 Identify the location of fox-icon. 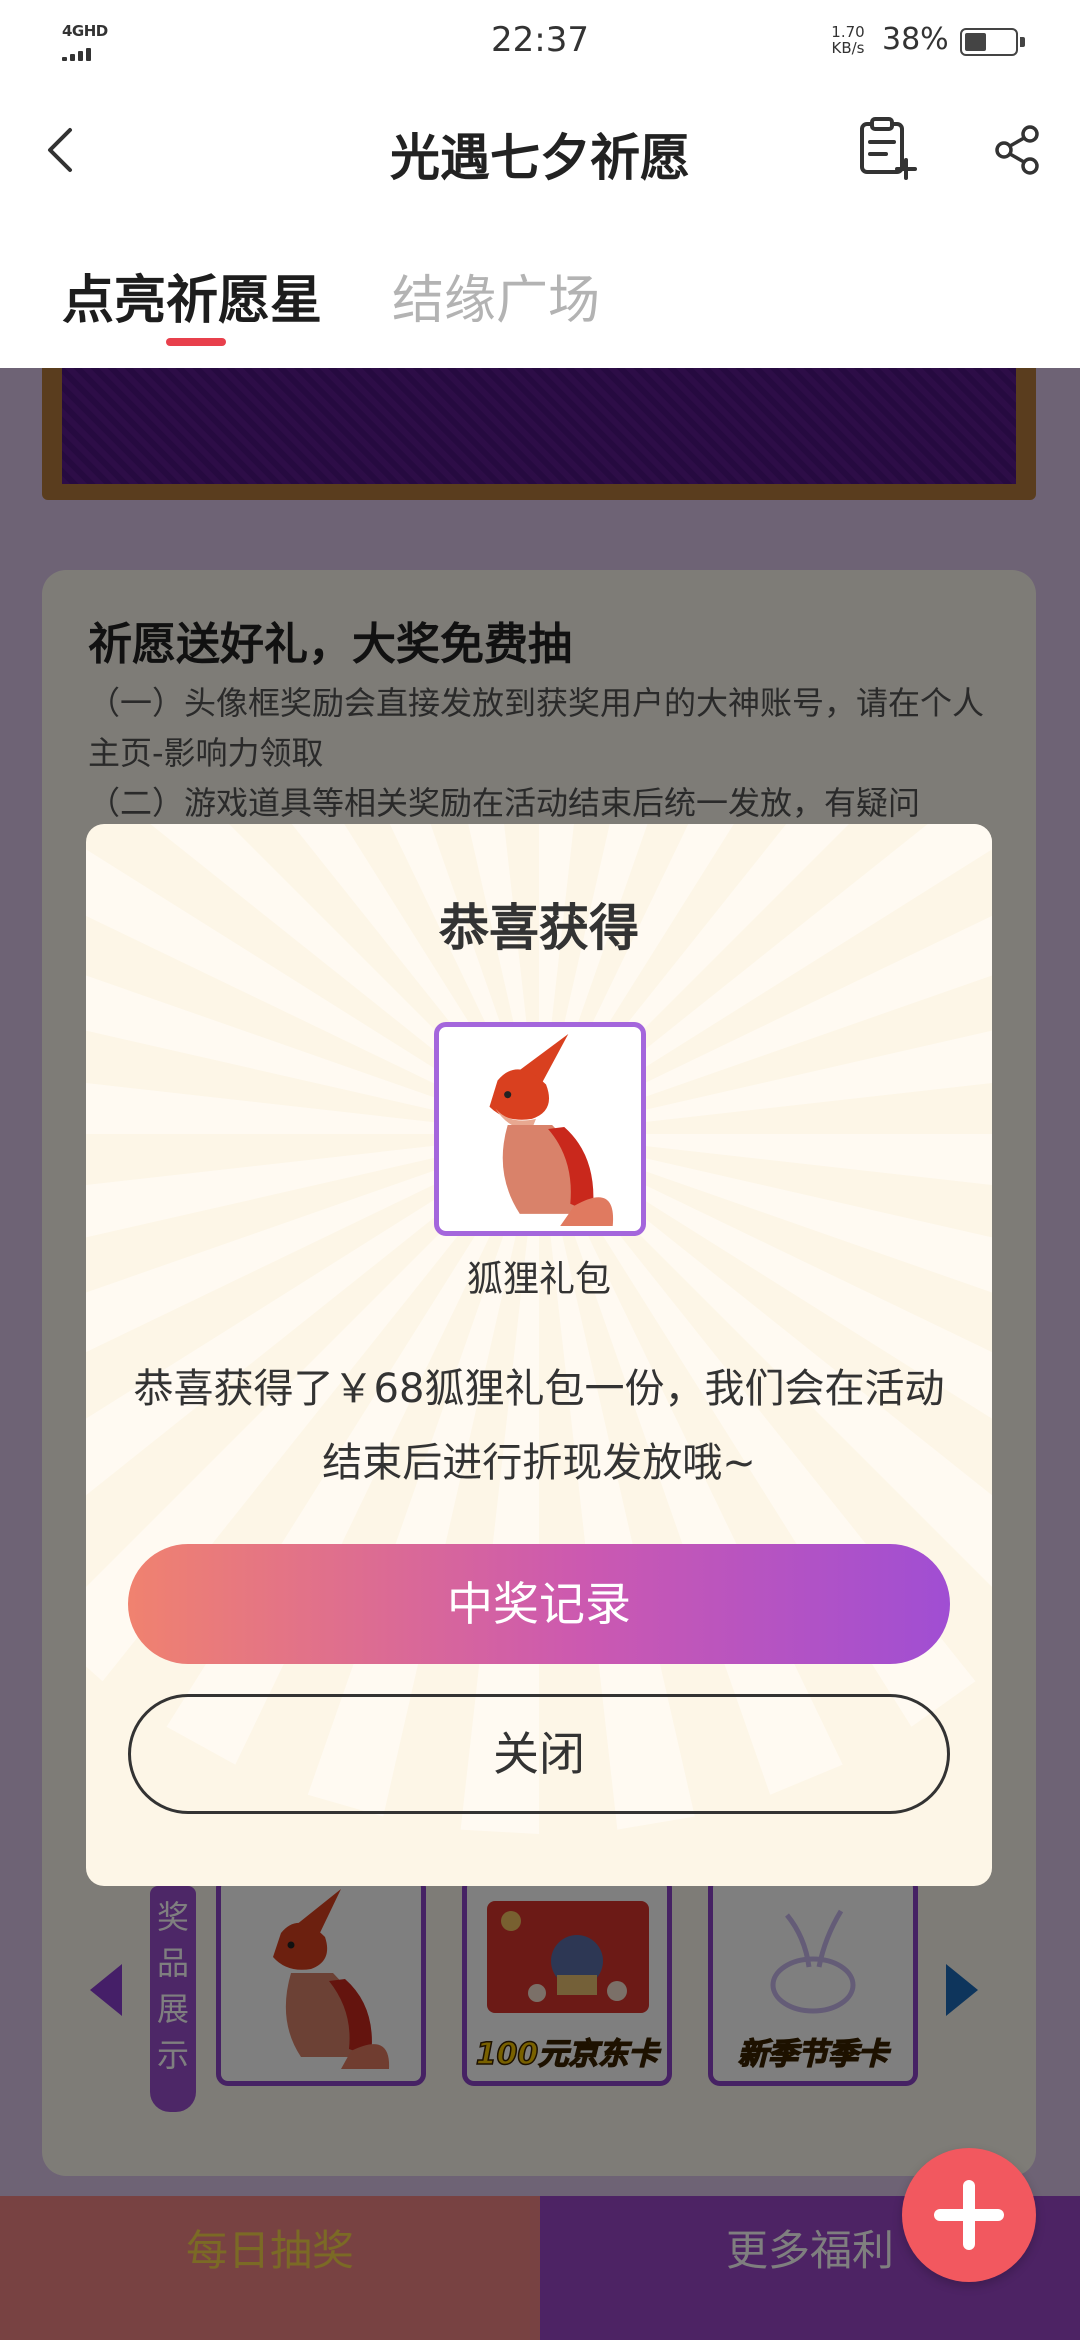
(551, 1130).